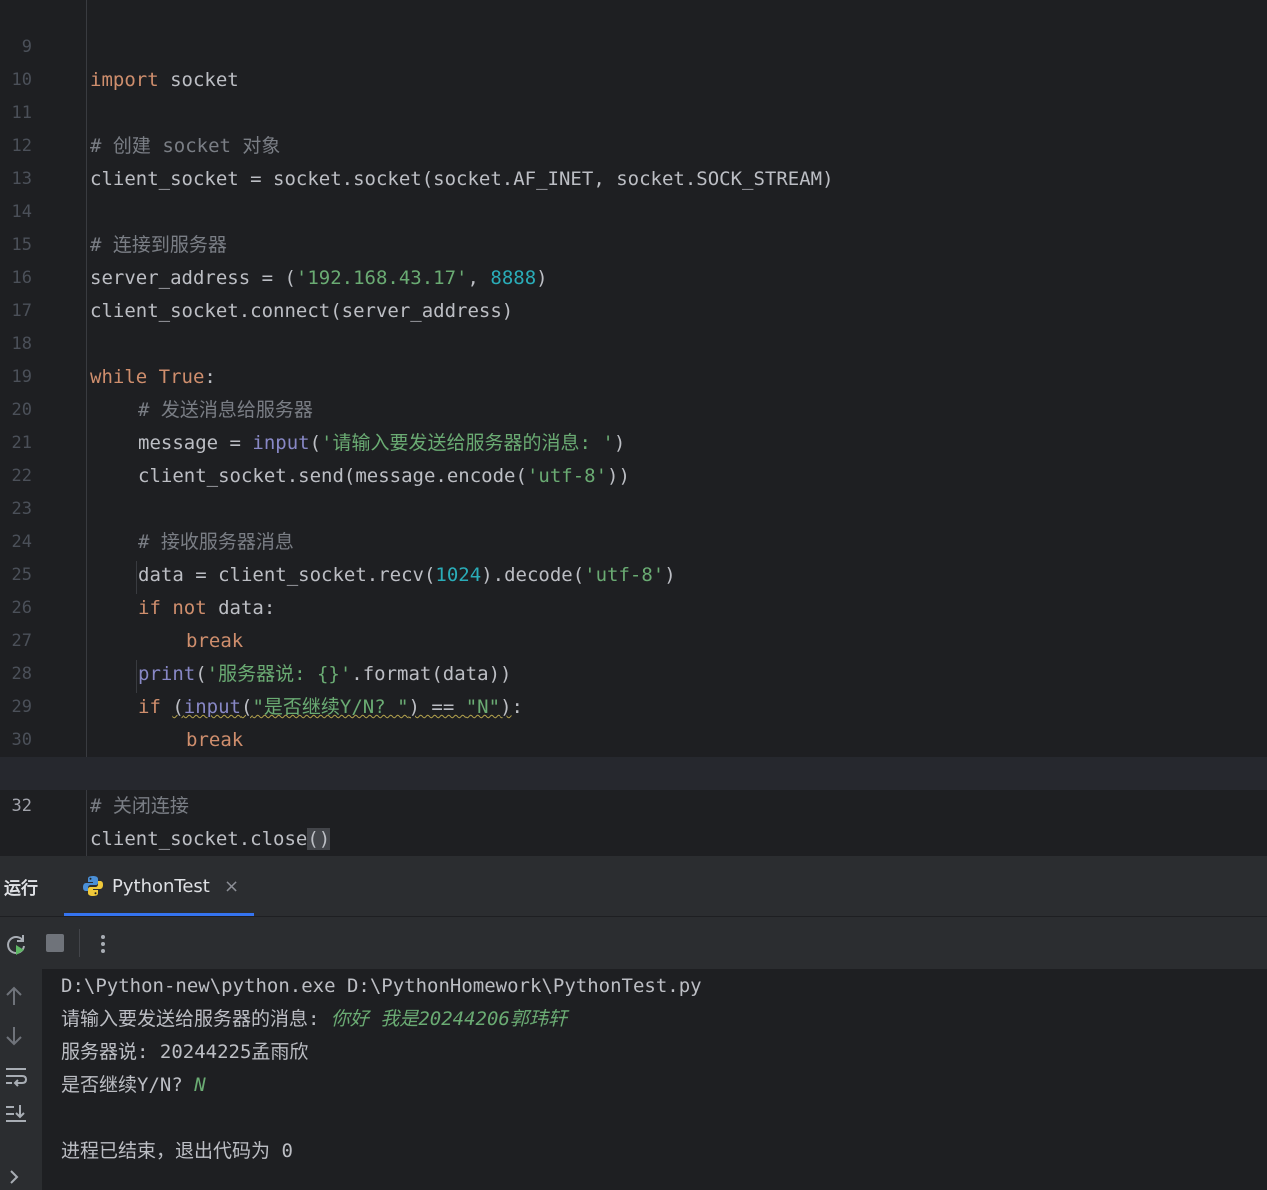 The width and height of the screenshot is (1267, 1190). I want to click on chevron-right-icon, so click(14, 1177).